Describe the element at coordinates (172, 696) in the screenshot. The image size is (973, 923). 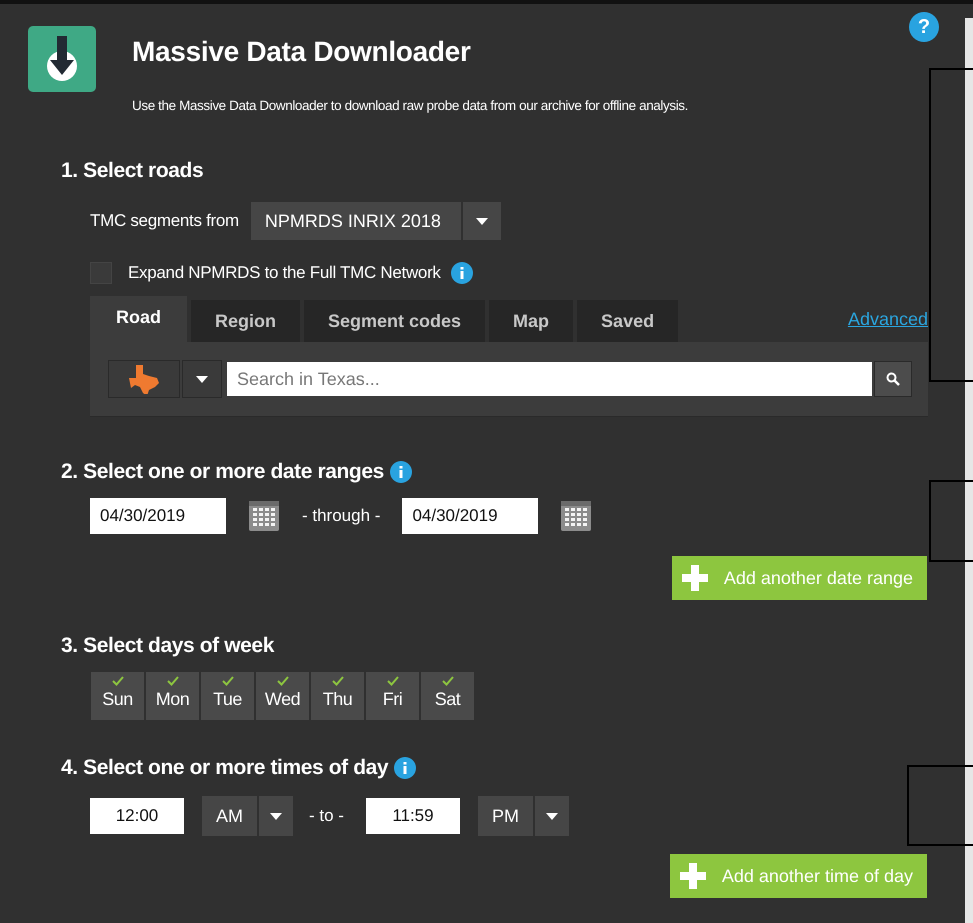
I see `day-toggle: Mon` at that location.